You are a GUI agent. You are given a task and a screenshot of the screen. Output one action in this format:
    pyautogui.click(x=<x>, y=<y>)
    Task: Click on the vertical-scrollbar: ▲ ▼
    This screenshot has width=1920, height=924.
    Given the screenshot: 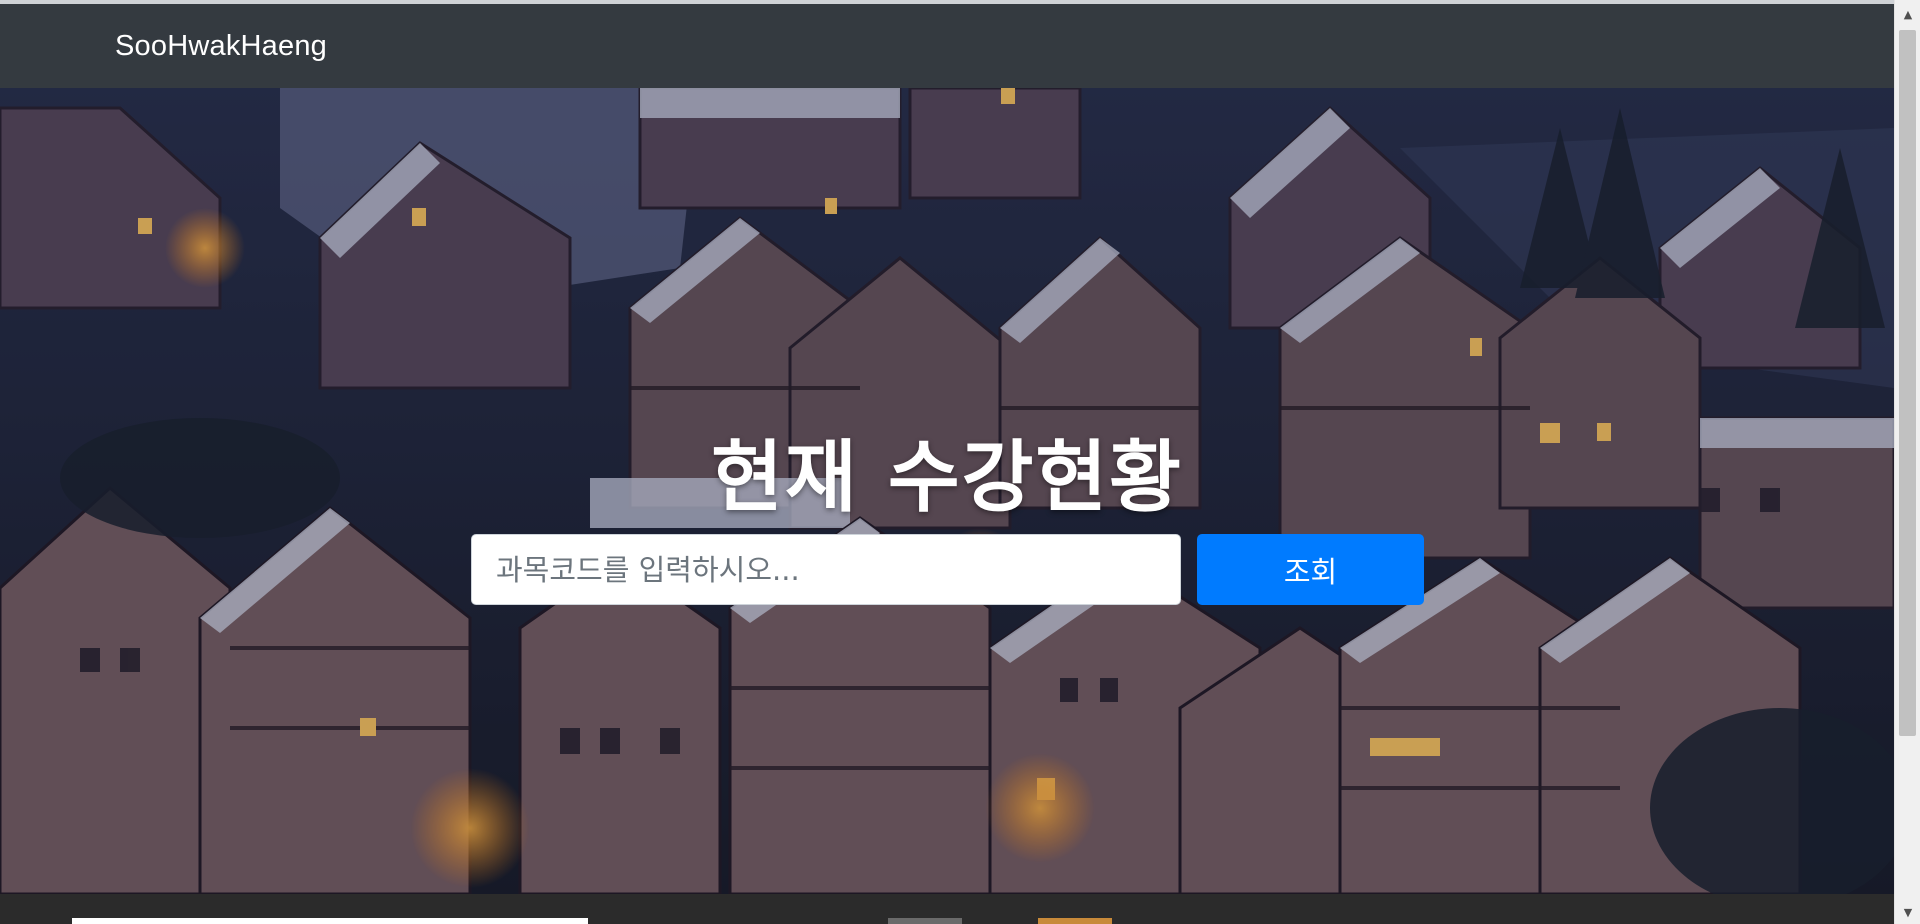 What is the action you would take?
    pyautogui.click(x=1907, y=462)
    